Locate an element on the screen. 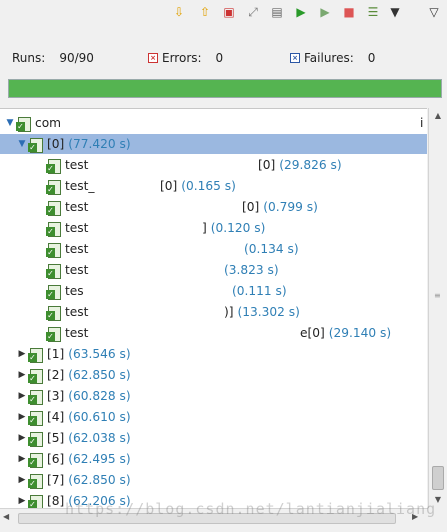 This screenshot has width=447, height=532. tree-test-node: ✓ test [0] (0.799 s) is located at coordinates (213, 207).